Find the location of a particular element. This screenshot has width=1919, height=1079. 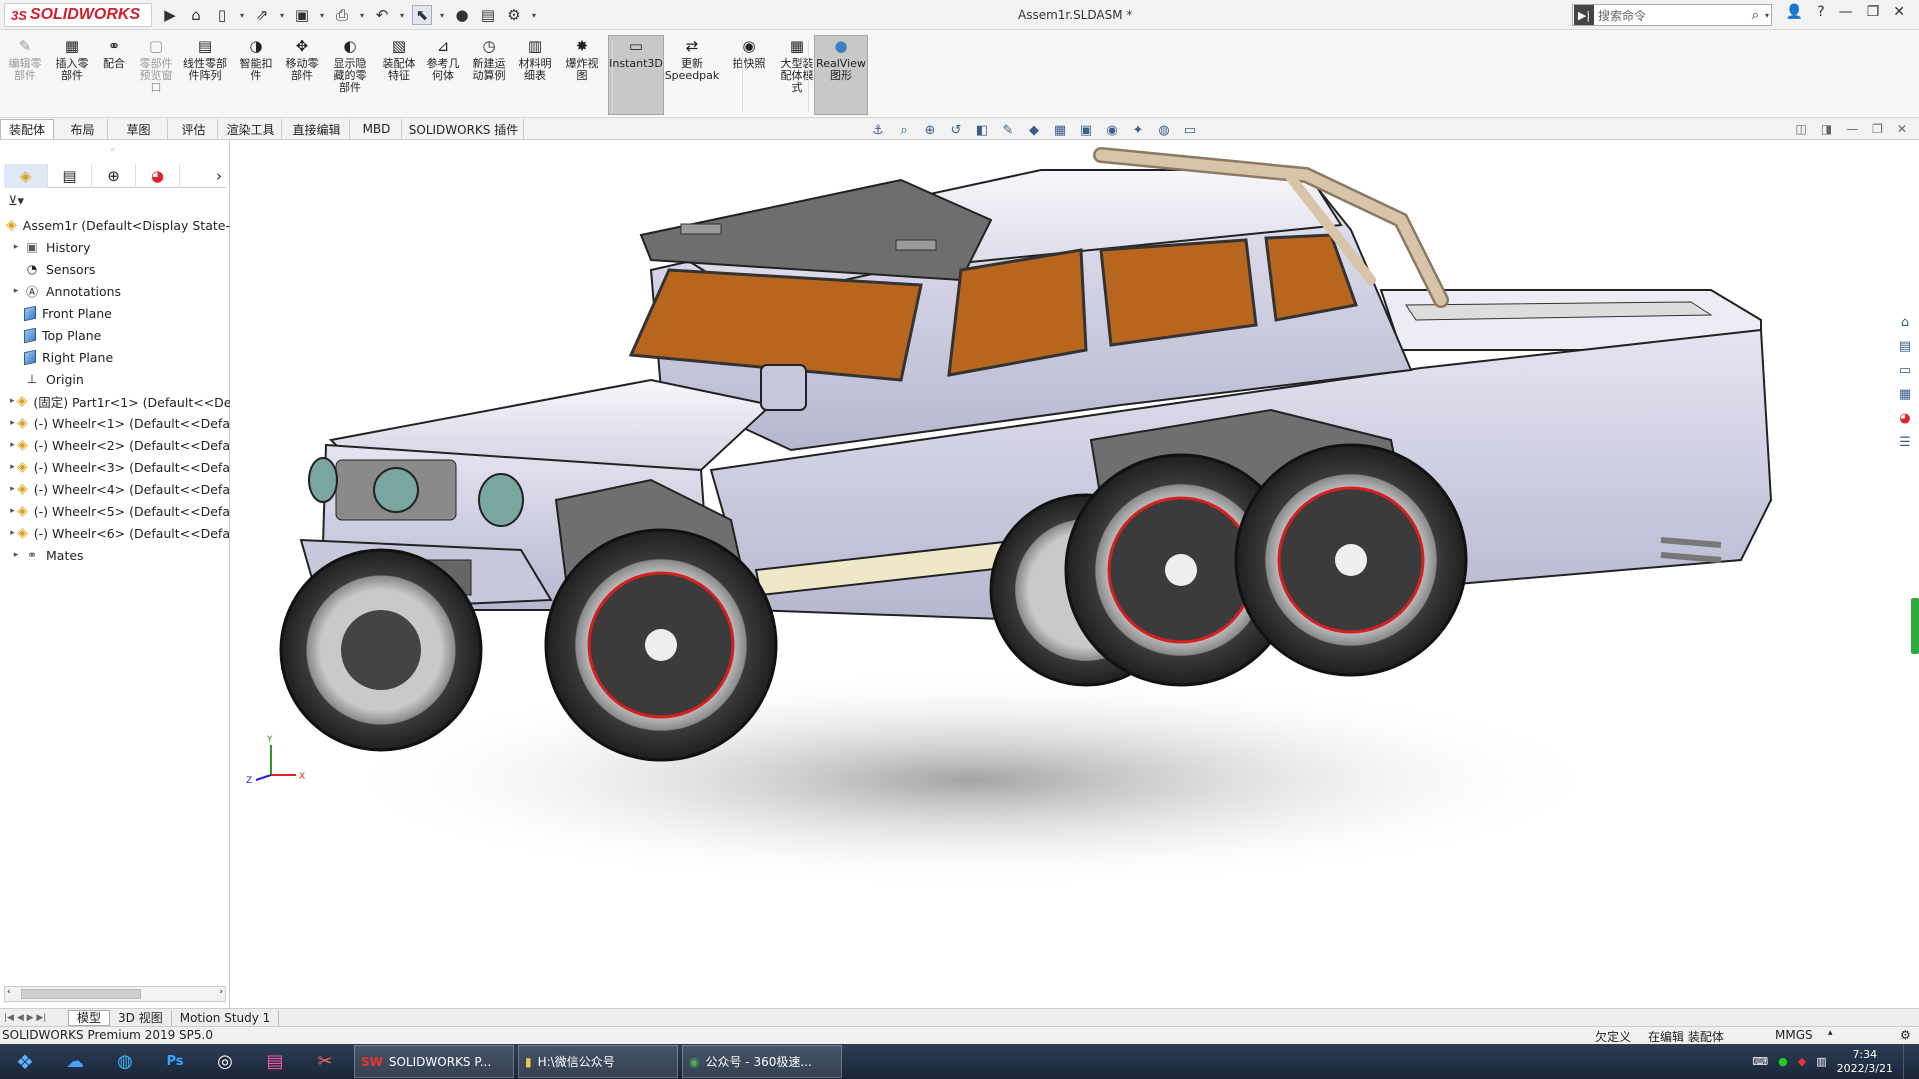

tray-network-icon: ▥ is located at coordinates (1821, 1061).